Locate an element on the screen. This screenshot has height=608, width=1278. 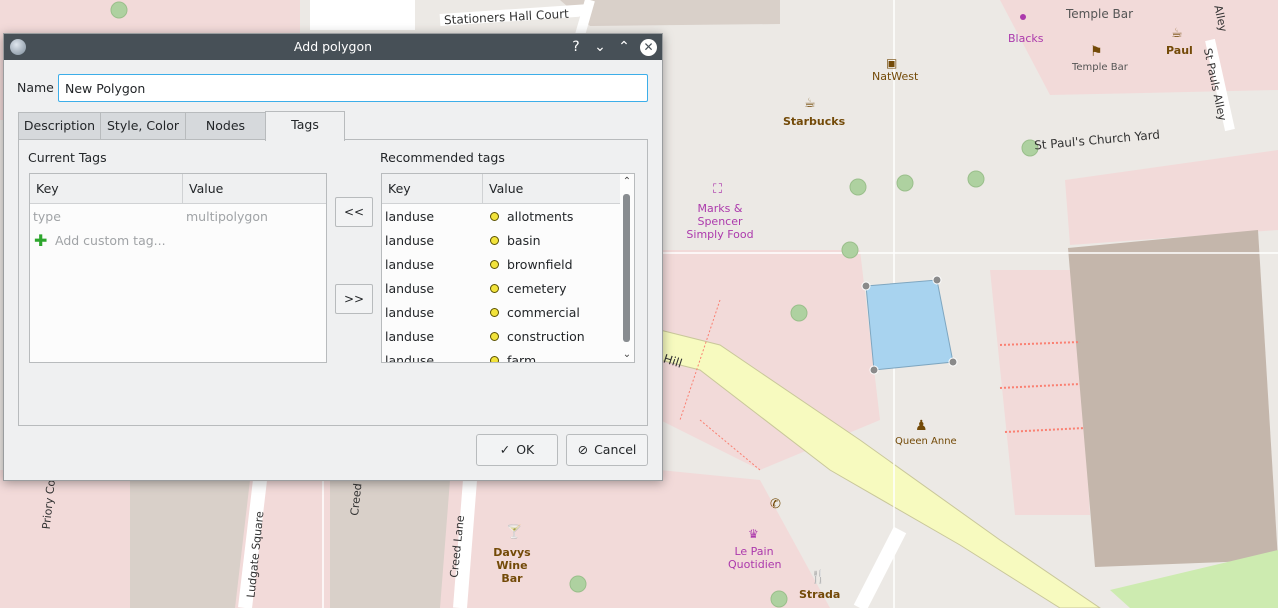
table-row: landuse allotments is located at coordinates (508, 217).